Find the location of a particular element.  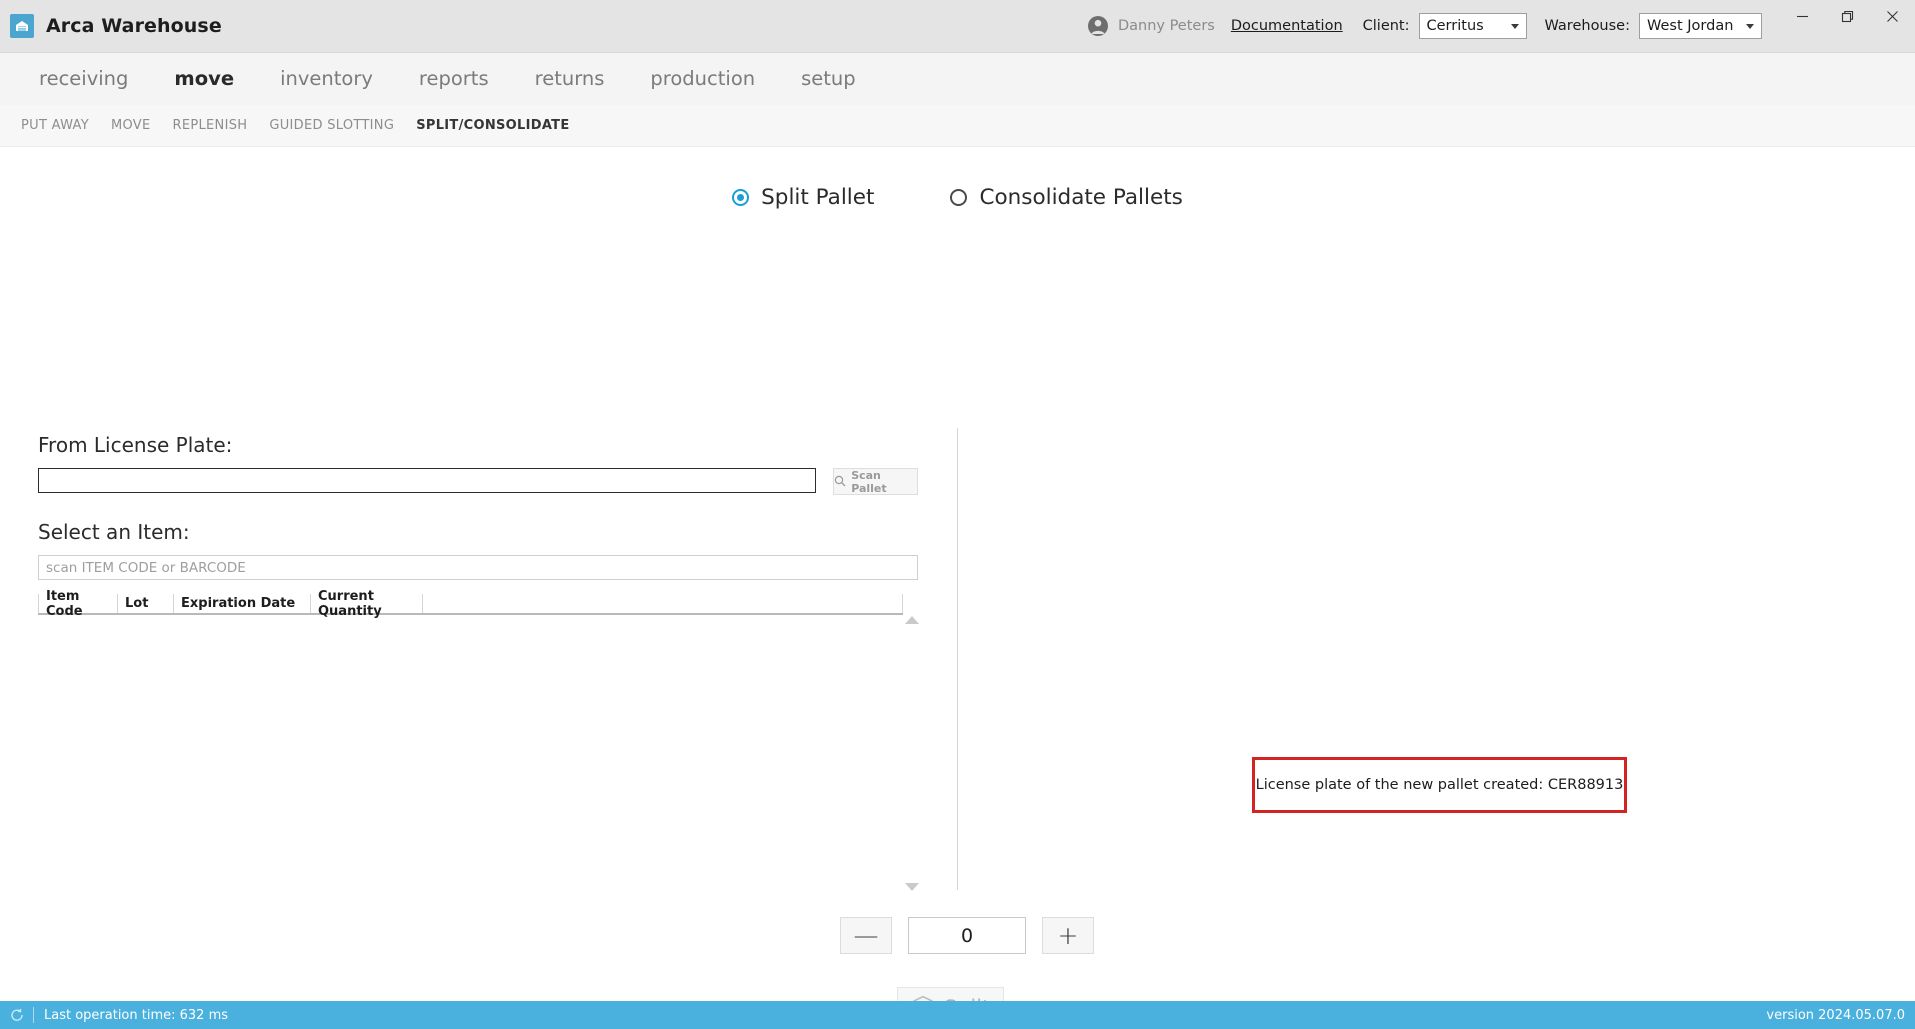

select-item-label: Select an Item: is located at coordinates (114, 532).